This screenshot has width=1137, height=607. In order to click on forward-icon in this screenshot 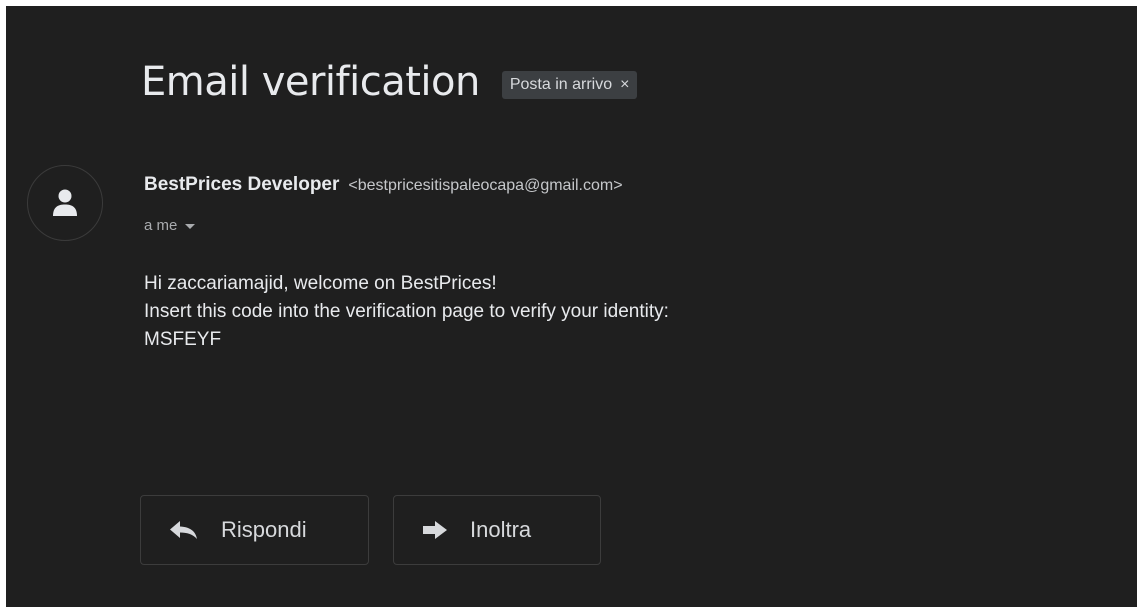, I will do `click(435, 530)`.